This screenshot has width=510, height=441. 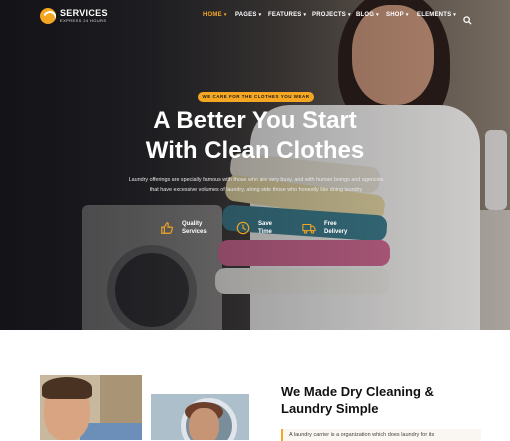 I want to click on menu-item-label: HOME, so click(x=212, y=15).